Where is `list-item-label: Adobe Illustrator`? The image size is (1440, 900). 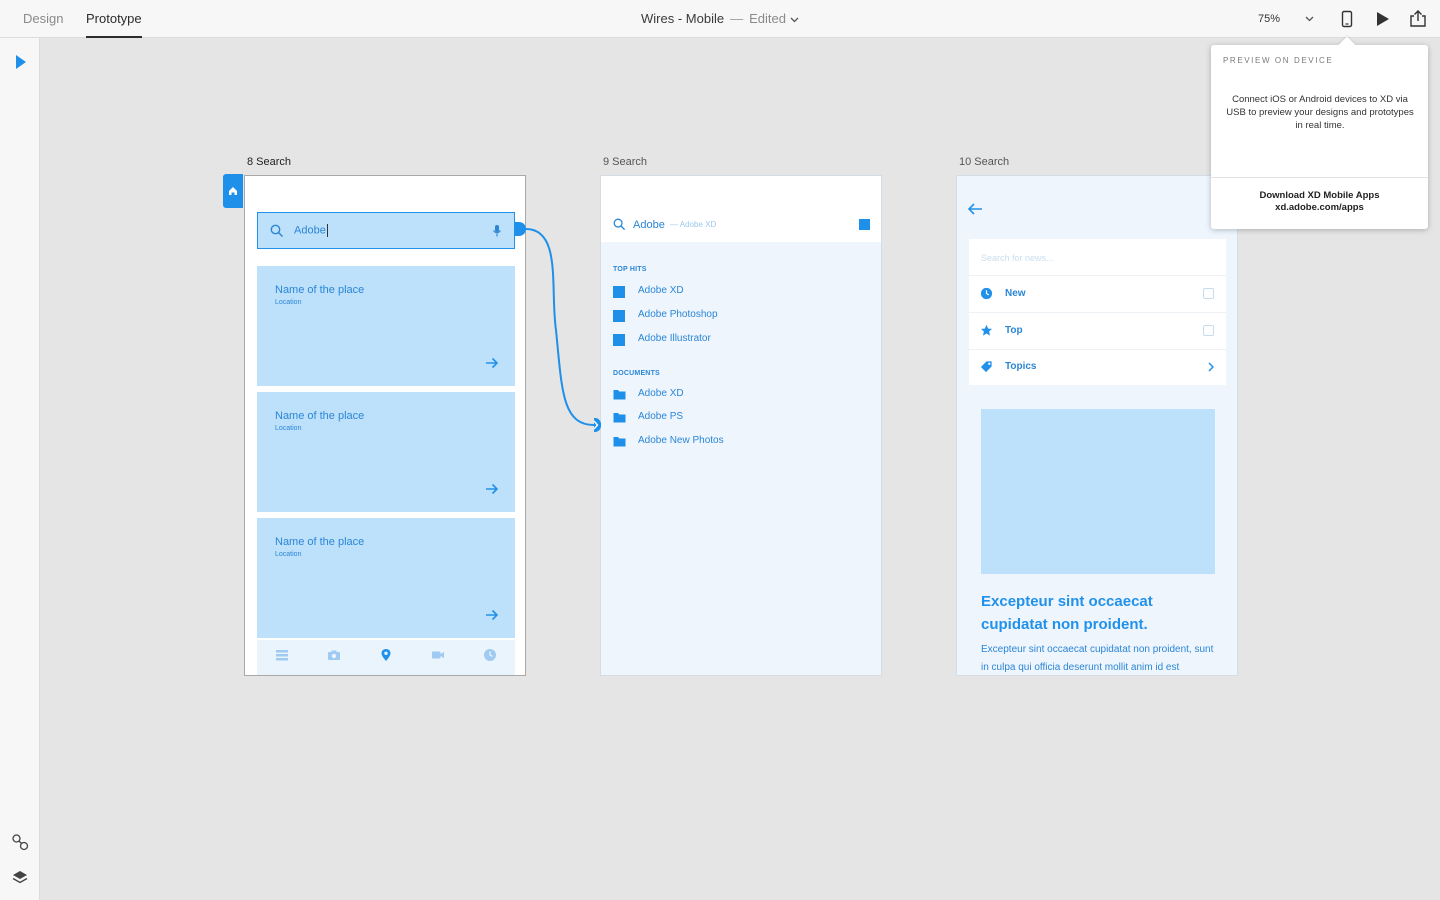
list-item-label: Adobe Illustrator is located at coordinates (674, 338).